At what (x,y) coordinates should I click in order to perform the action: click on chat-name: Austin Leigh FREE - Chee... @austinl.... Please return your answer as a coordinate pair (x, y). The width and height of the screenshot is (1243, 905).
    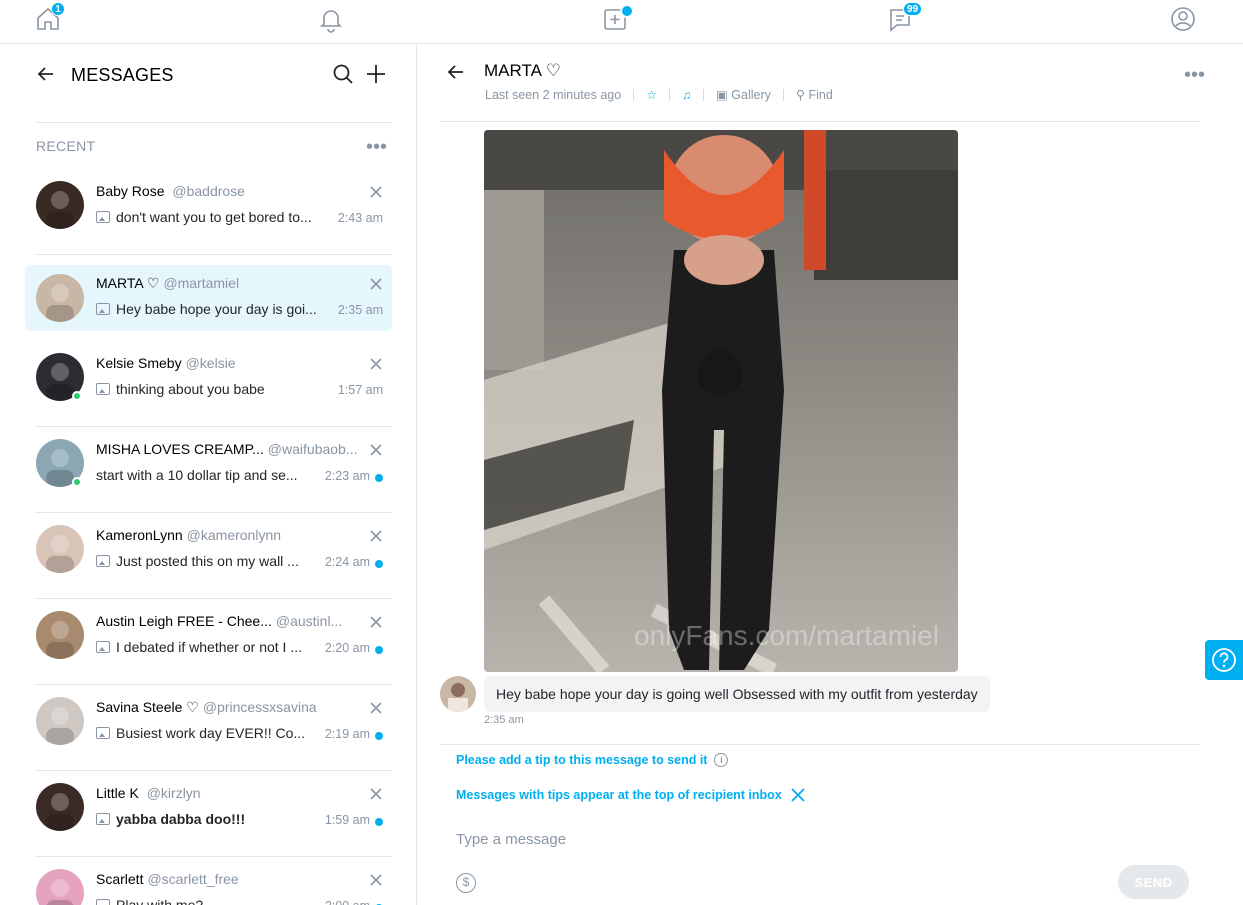
    Looking at the image, I should click on (219, 621).